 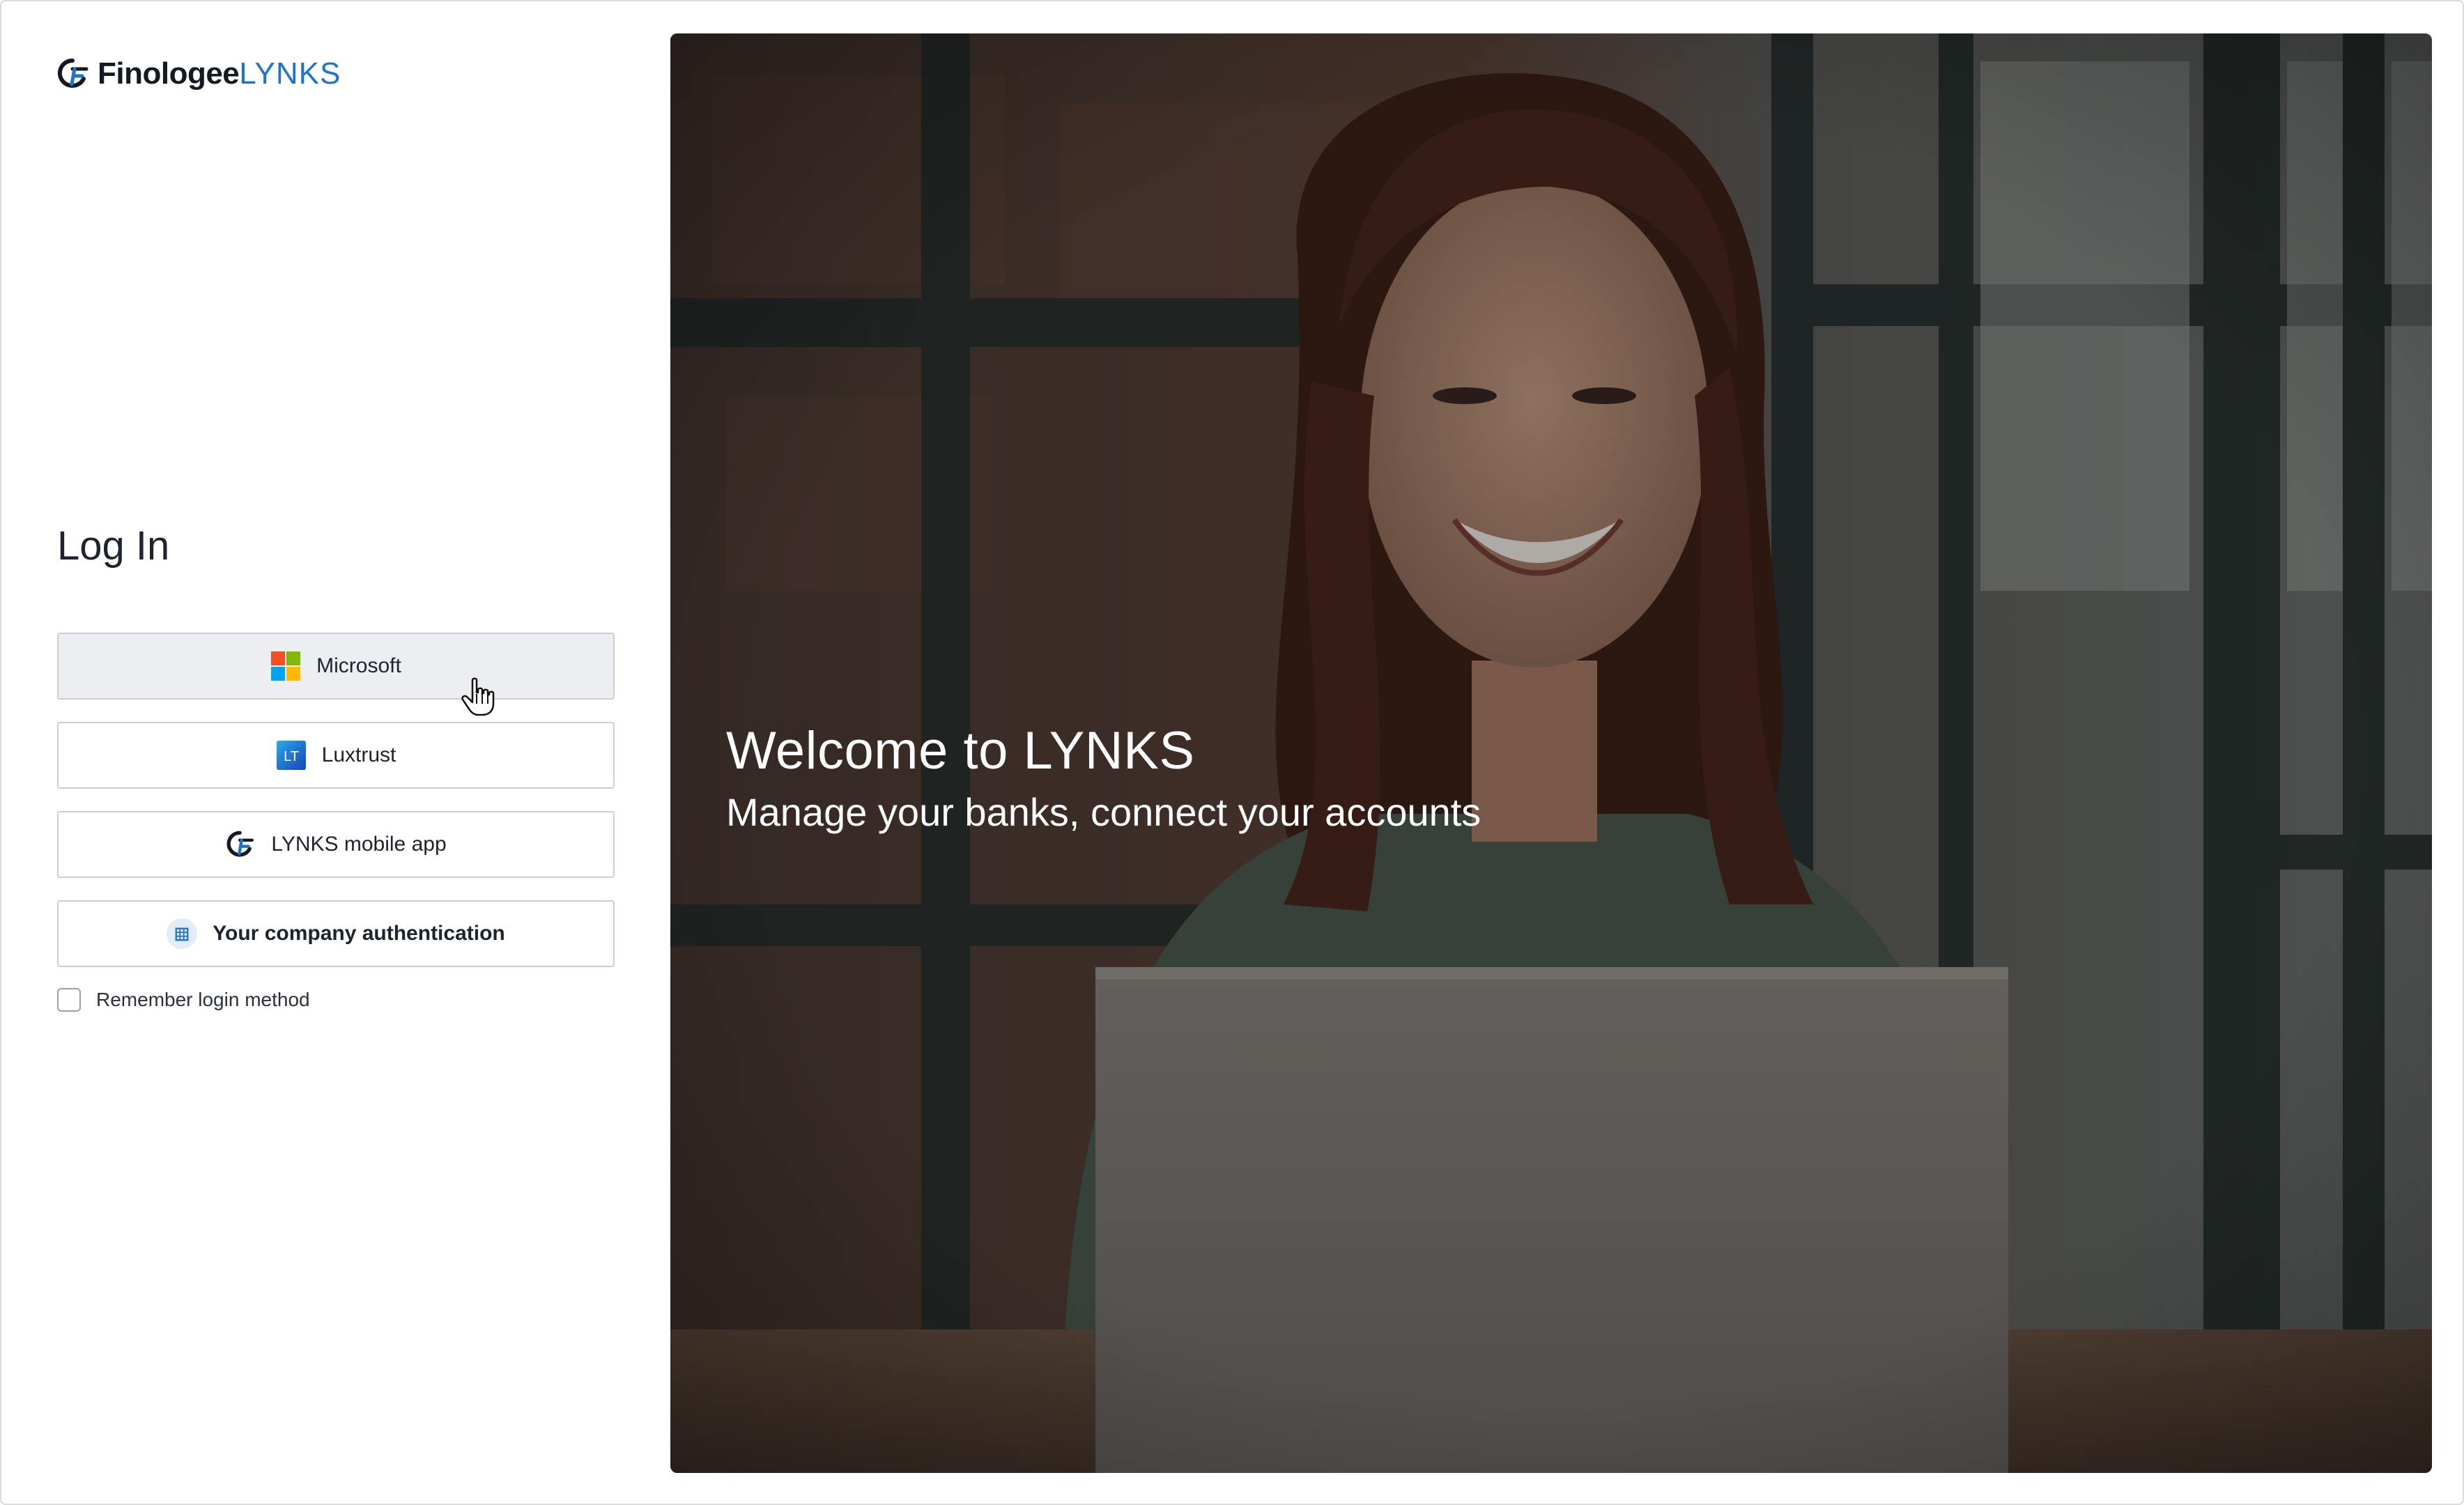 I want to click on brand-name-accent: LYNKS, so click(x=290, y=73).